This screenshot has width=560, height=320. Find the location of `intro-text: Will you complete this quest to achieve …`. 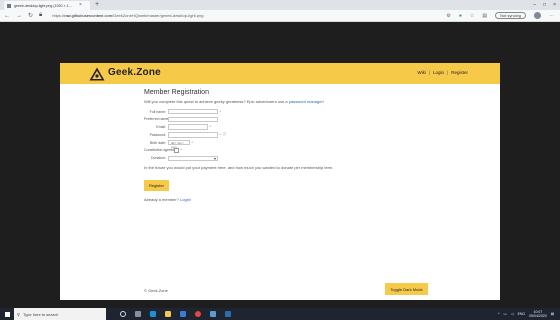

intro-text: Will you complete this quest to achieve … is located at coordinates (309, 101).